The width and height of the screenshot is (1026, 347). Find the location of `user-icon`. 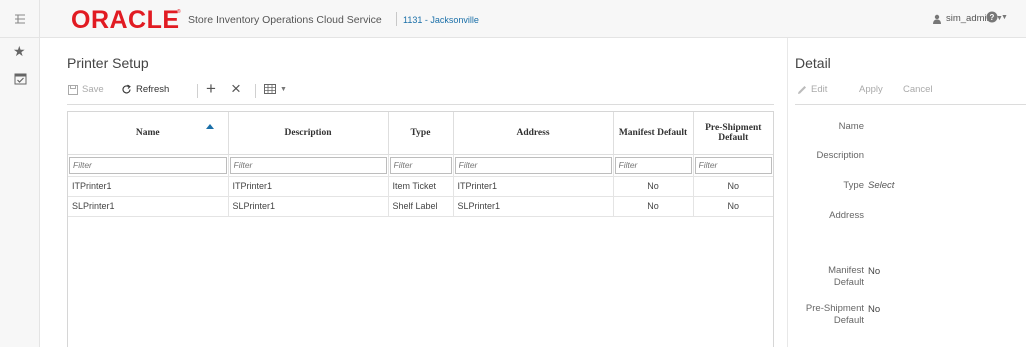

user-icon is located at coordinates (937, 19).